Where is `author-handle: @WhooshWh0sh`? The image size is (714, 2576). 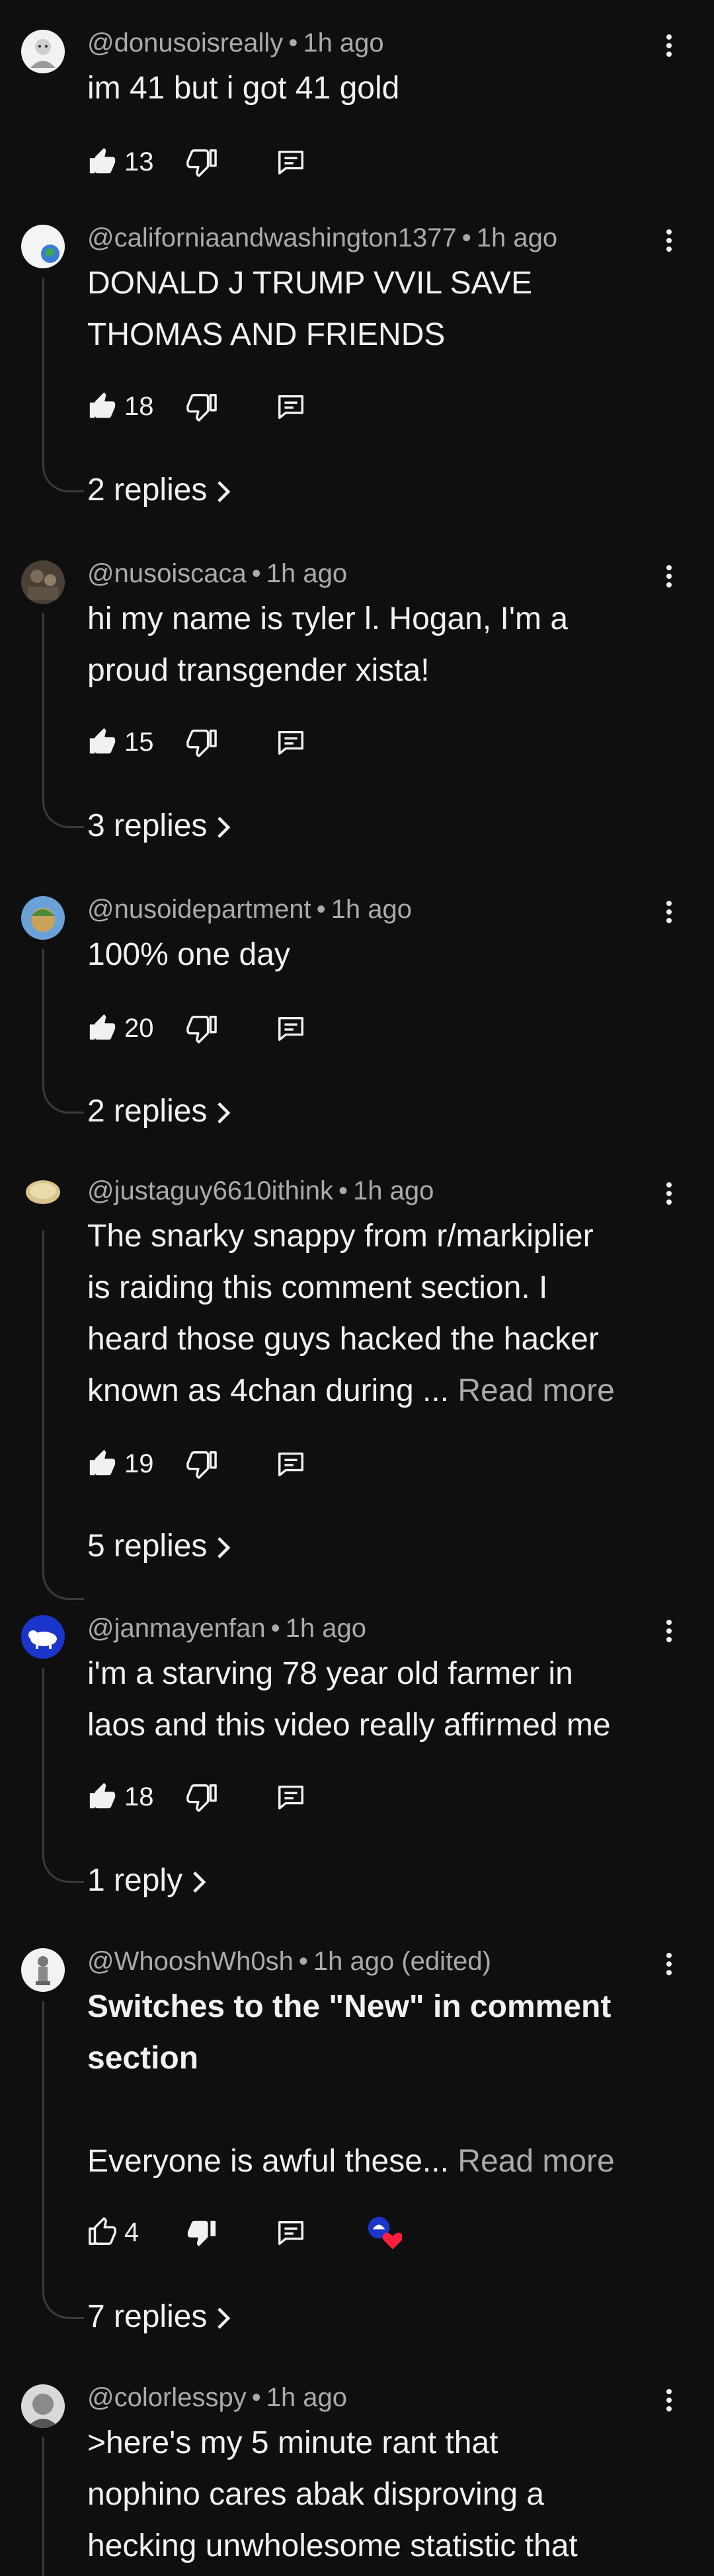 author-handle: @WhooshWh0sh is located at coordinates (190, 1962).